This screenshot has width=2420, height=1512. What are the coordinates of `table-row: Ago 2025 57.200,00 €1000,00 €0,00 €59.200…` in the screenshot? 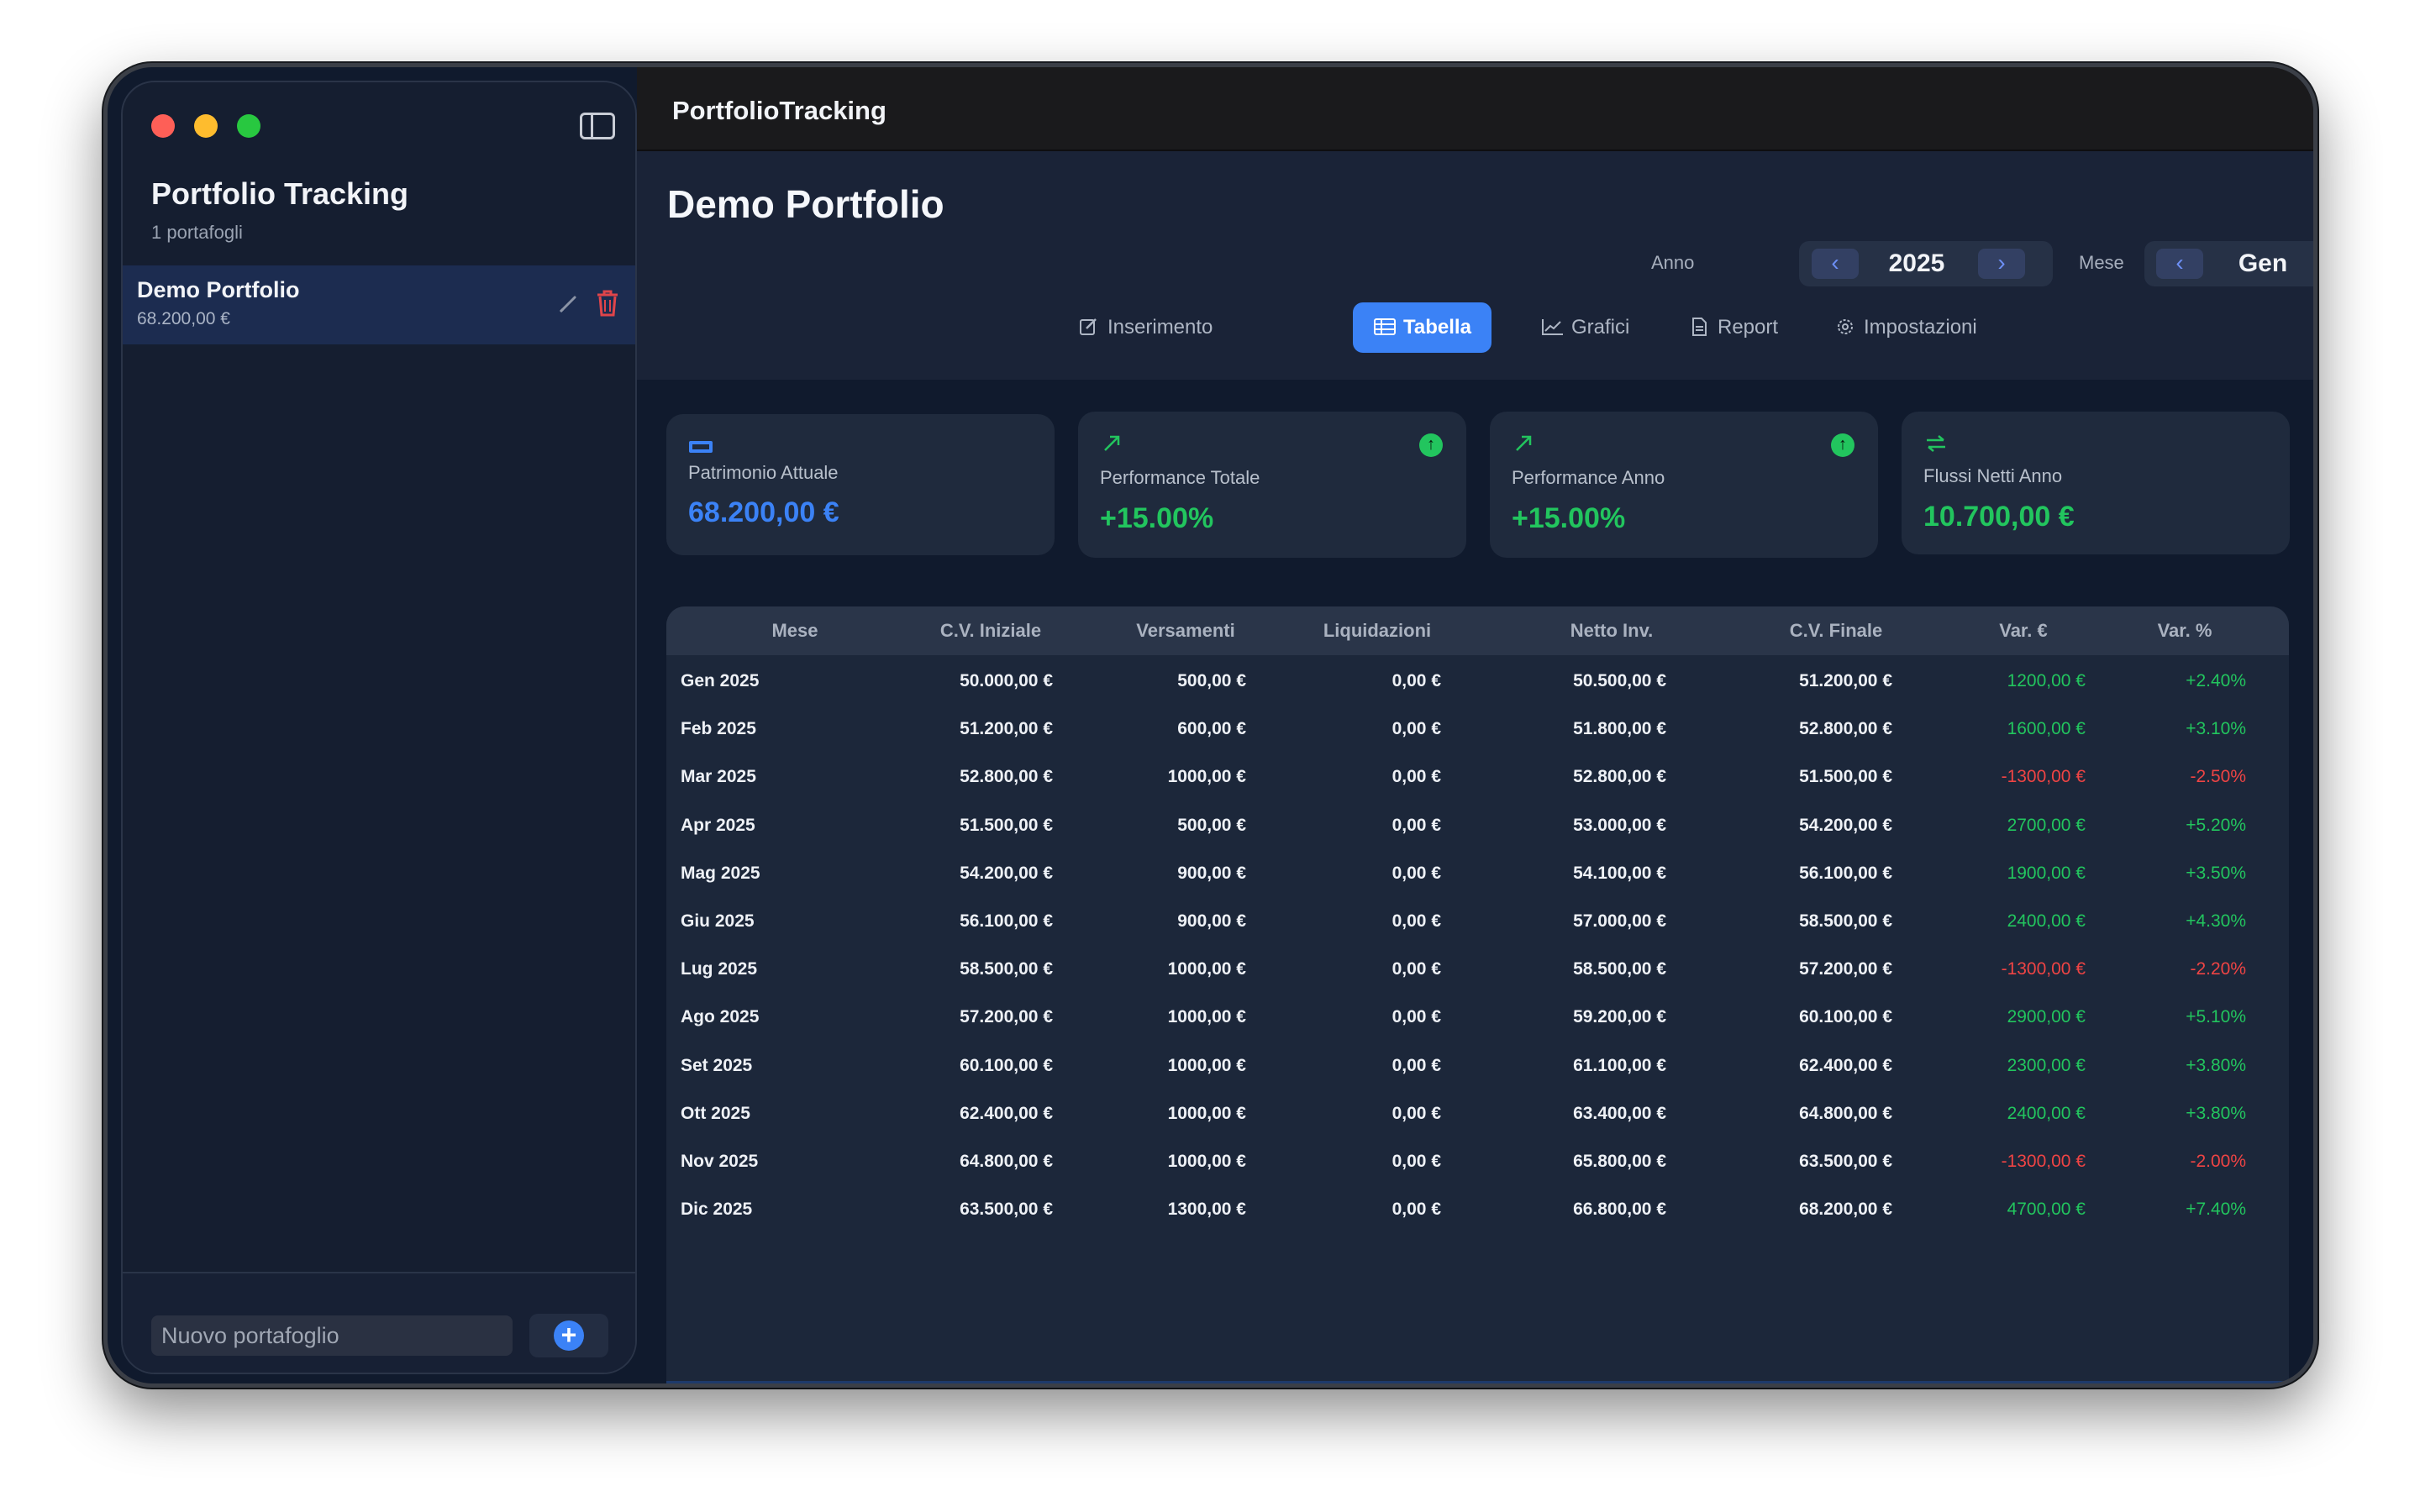 It's located at (1477, 1017).